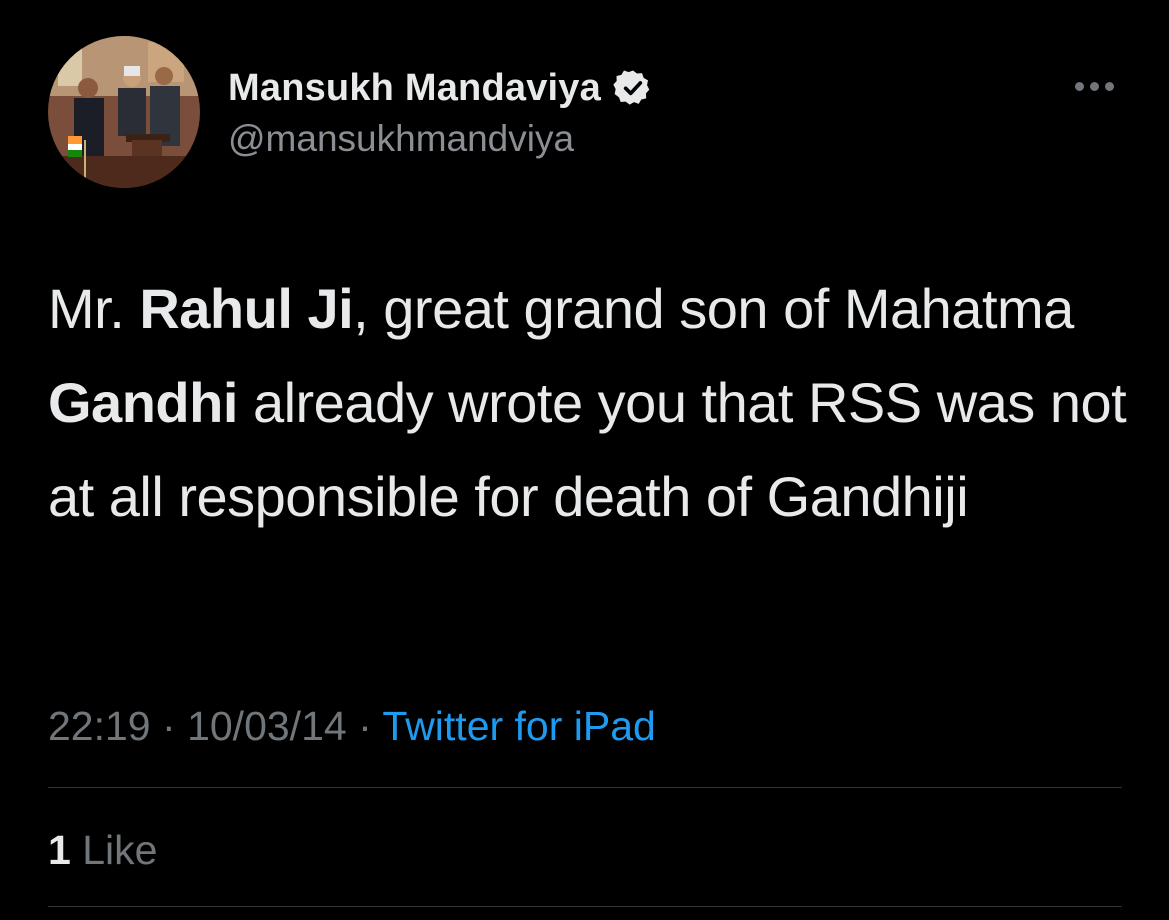 This screenshot has height=920, width=1169. Describe the element at coordinates (414, 88) in the screenshot. I see `author-display-name: Mansukh Mandaviya` at that location.